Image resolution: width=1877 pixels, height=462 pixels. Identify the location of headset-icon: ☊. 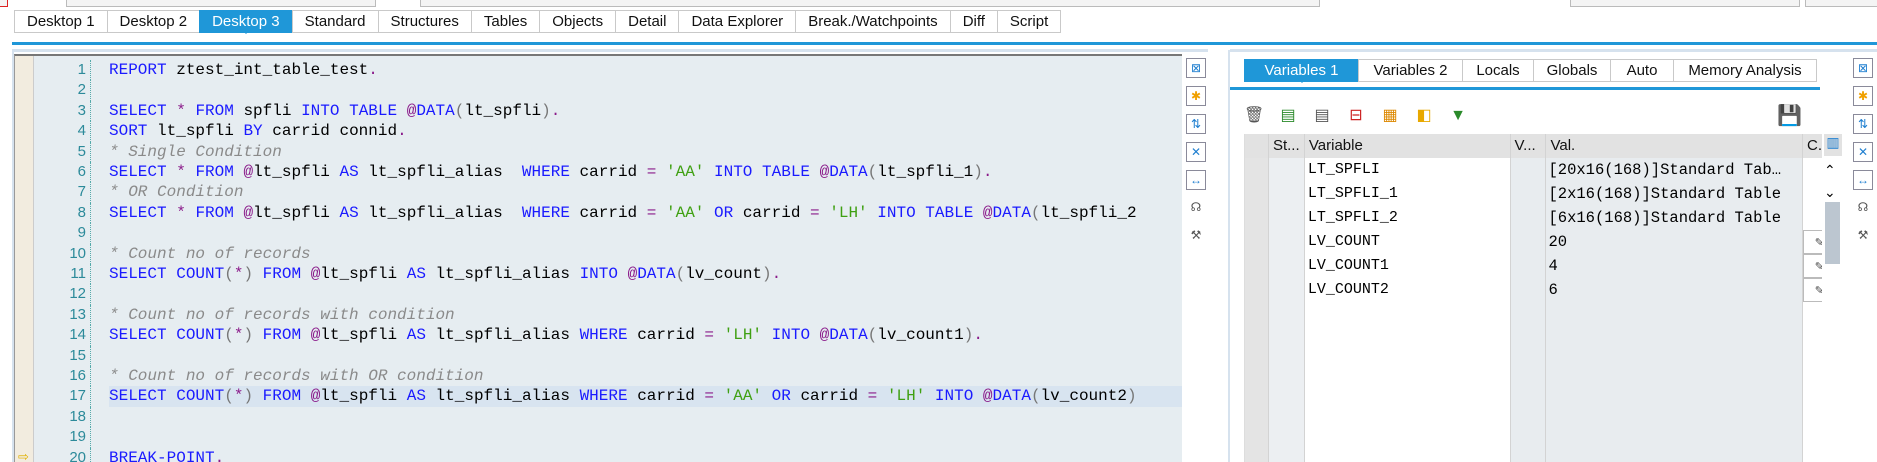
(1863, 208).